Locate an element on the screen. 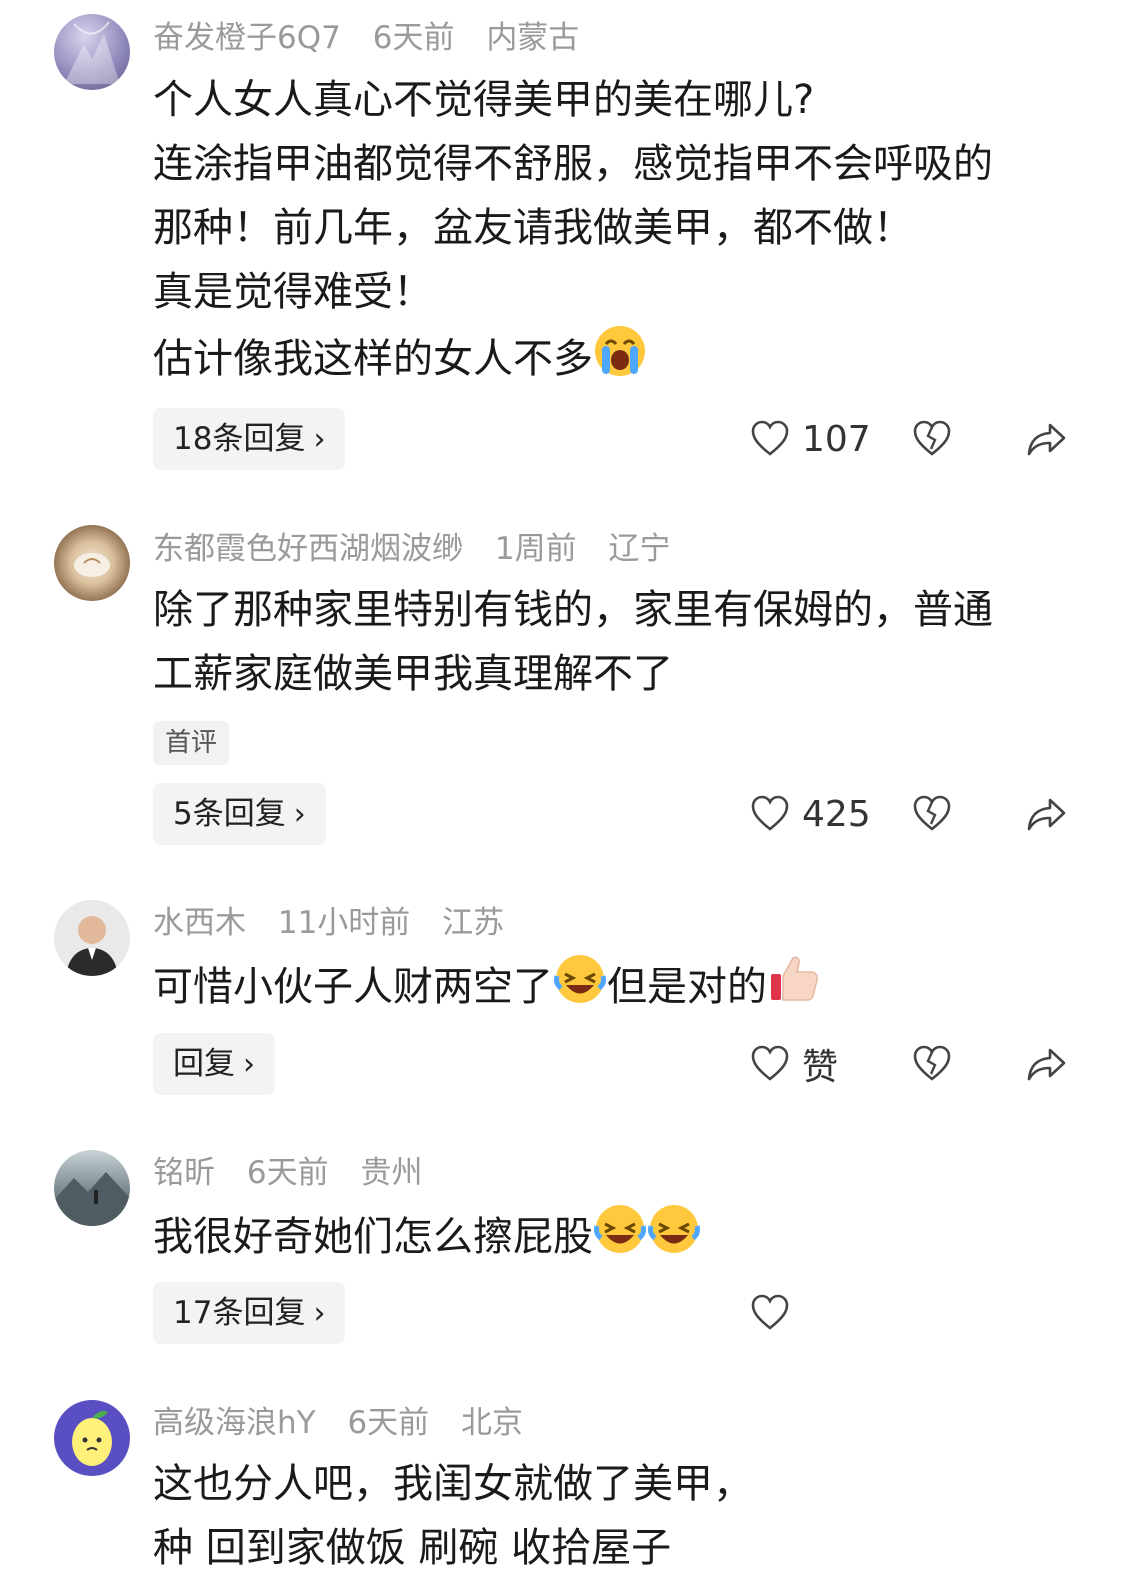 The width and height of the screenshot is (1125, 1580). username: 奋发橙子6Q7 is located at coordinates (247, 38).